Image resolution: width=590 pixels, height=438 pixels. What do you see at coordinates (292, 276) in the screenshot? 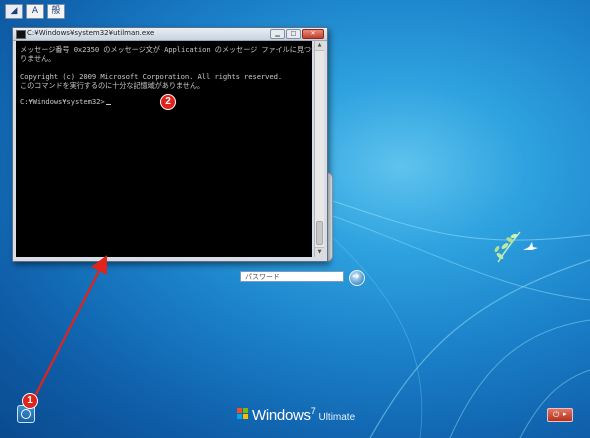
I see `password-field: パスワード` at bounding box center [292, 276].